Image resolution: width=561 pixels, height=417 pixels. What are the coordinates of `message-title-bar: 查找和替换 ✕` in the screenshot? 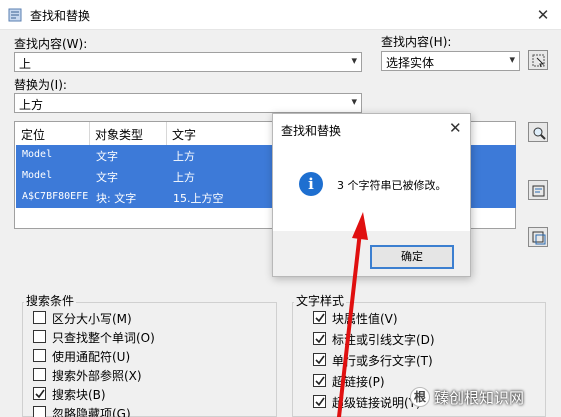 It's located at (371, 129).